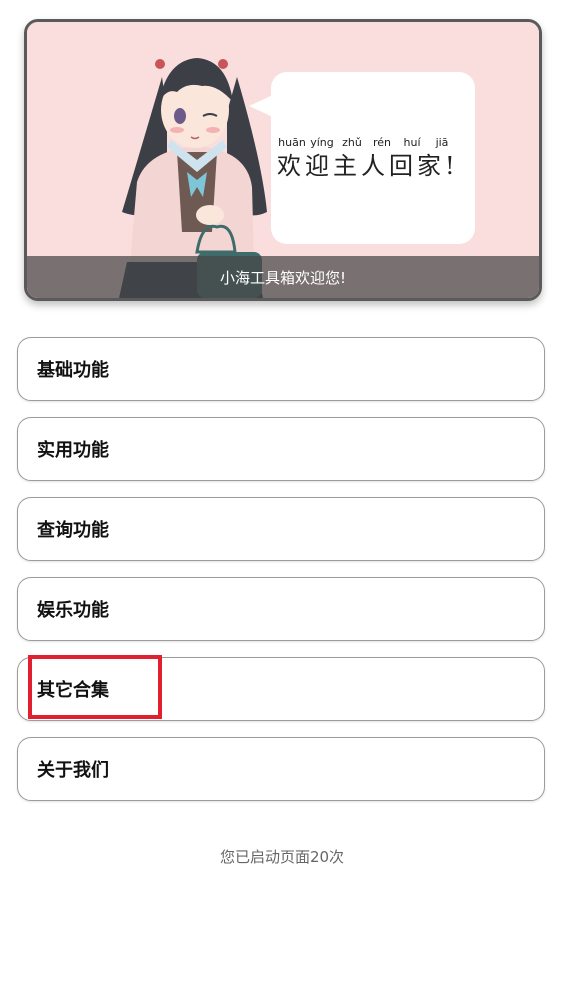 This screenshot has width=564, height=1004. What do you see at coordinates (281, 369) in the screenshot?
I see `menu-item-basic-functions: 基础功能` at bounding box center [281, 369].